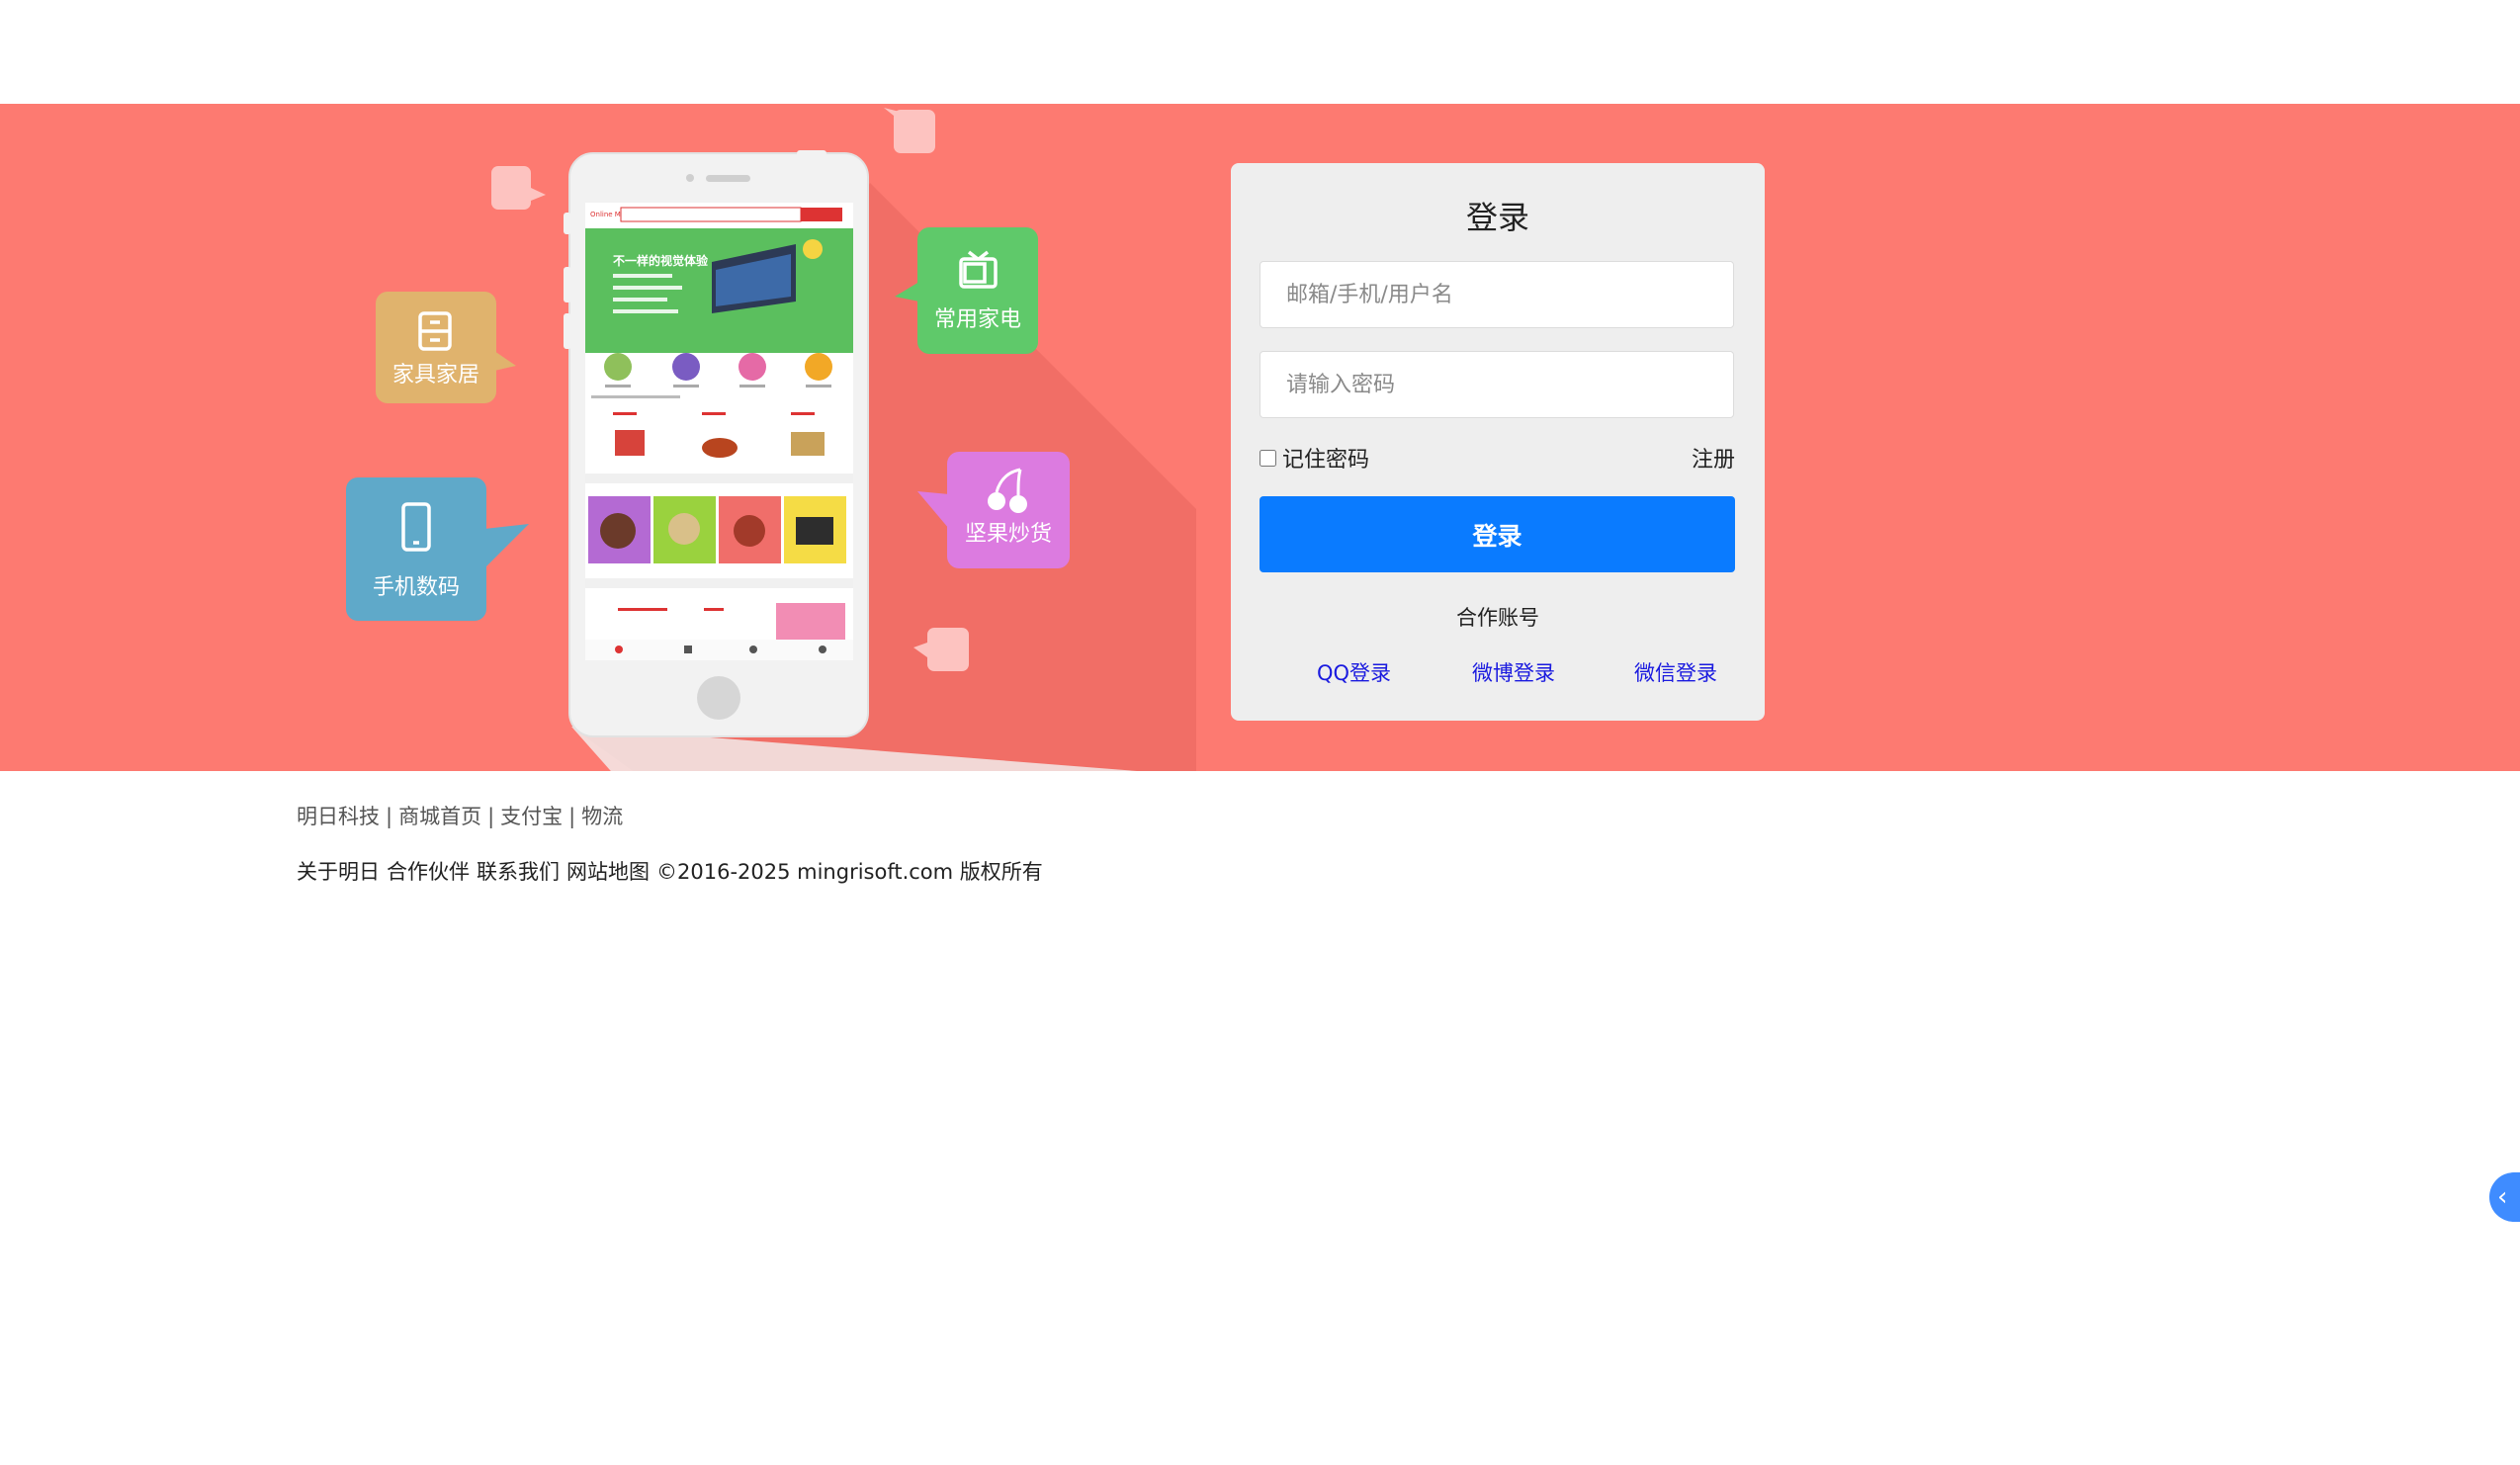 The height and width of the screenshot is (1465, 2520). I want to click on login-card: 登录 记住密码 注册 登录 合作账号 QQ登录 微博登录 微信登录, so click(1498, 442).